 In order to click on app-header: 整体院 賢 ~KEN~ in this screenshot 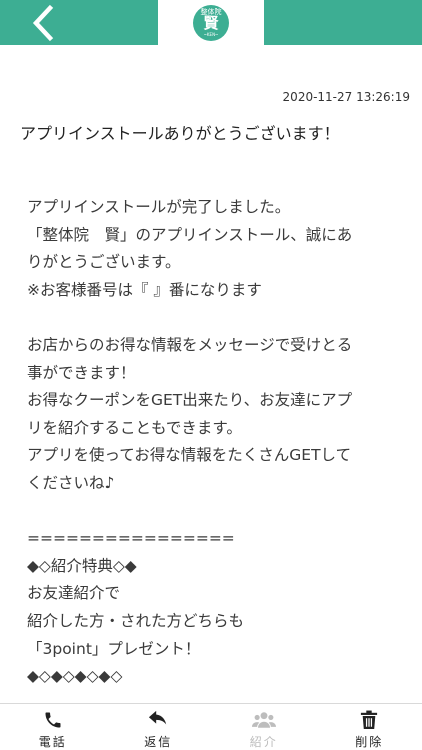, I will do `click(211, 22)`.